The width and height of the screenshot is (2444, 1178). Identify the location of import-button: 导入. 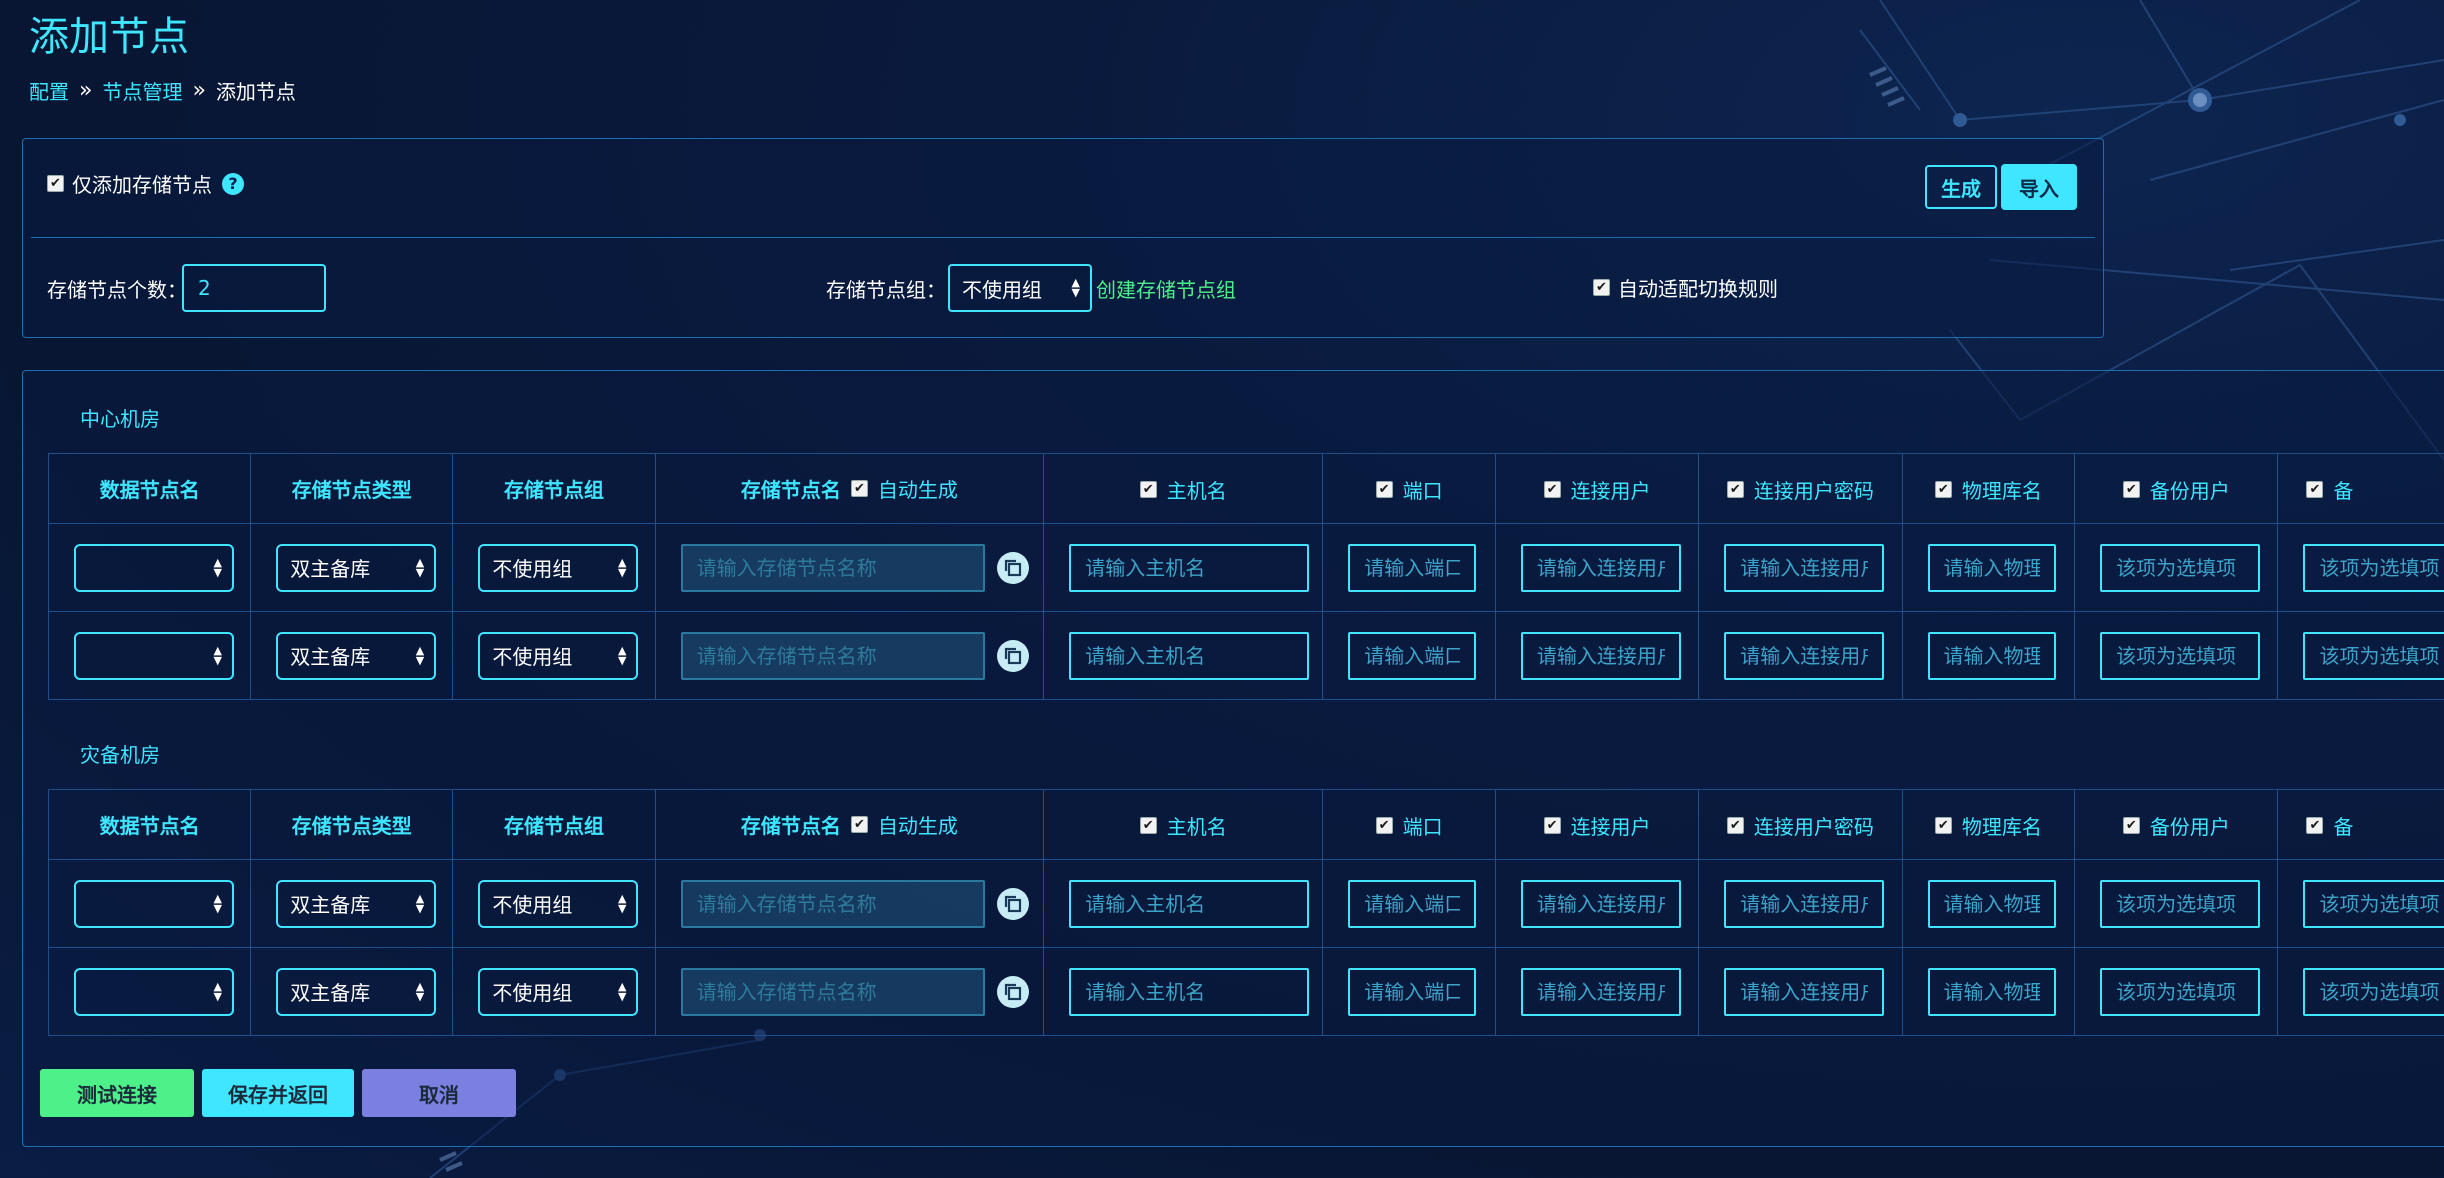
(2039, 187).